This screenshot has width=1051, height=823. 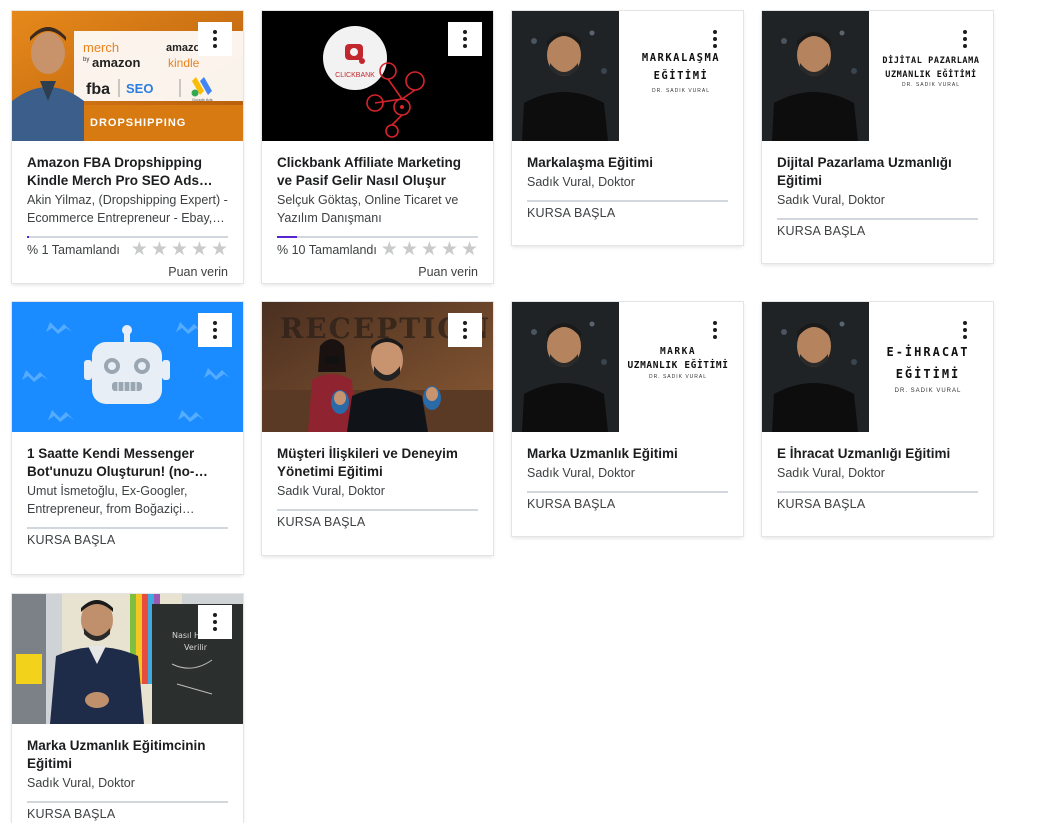 I want to click on svg-text: DİJİTAL PAZARLAMA, so click(x=930, y=60).